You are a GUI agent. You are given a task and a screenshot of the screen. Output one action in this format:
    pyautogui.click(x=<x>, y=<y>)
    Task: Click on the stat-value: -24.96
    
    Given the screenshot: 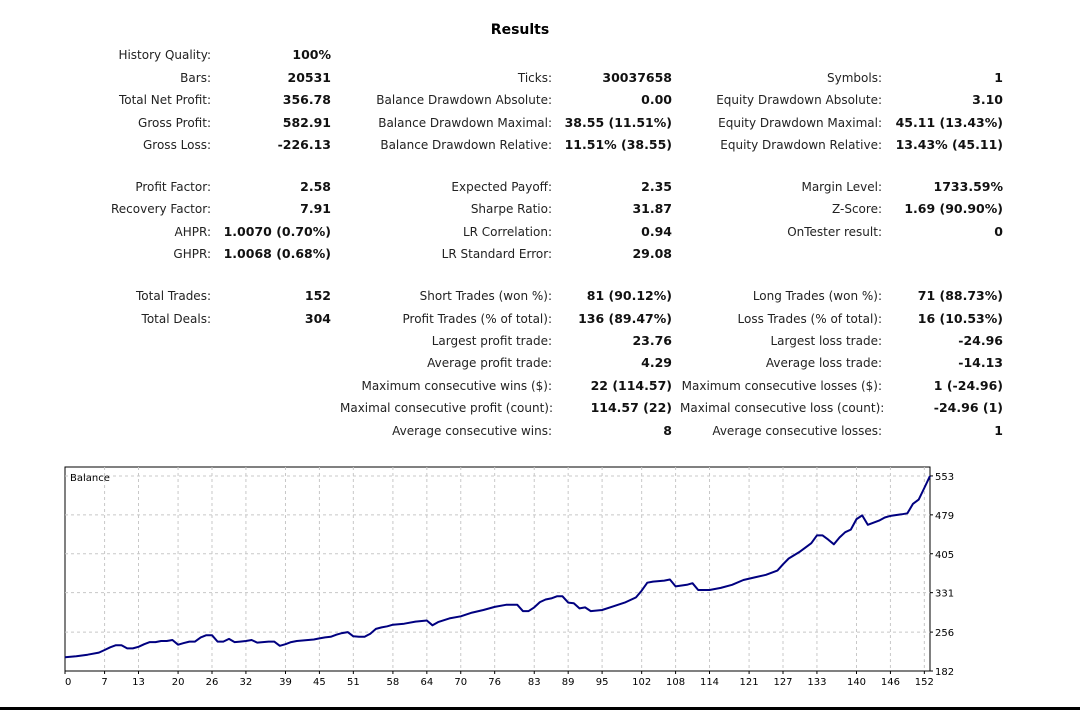 What is the action you would take?
    pyautogui.click(x=980, y=340)
    